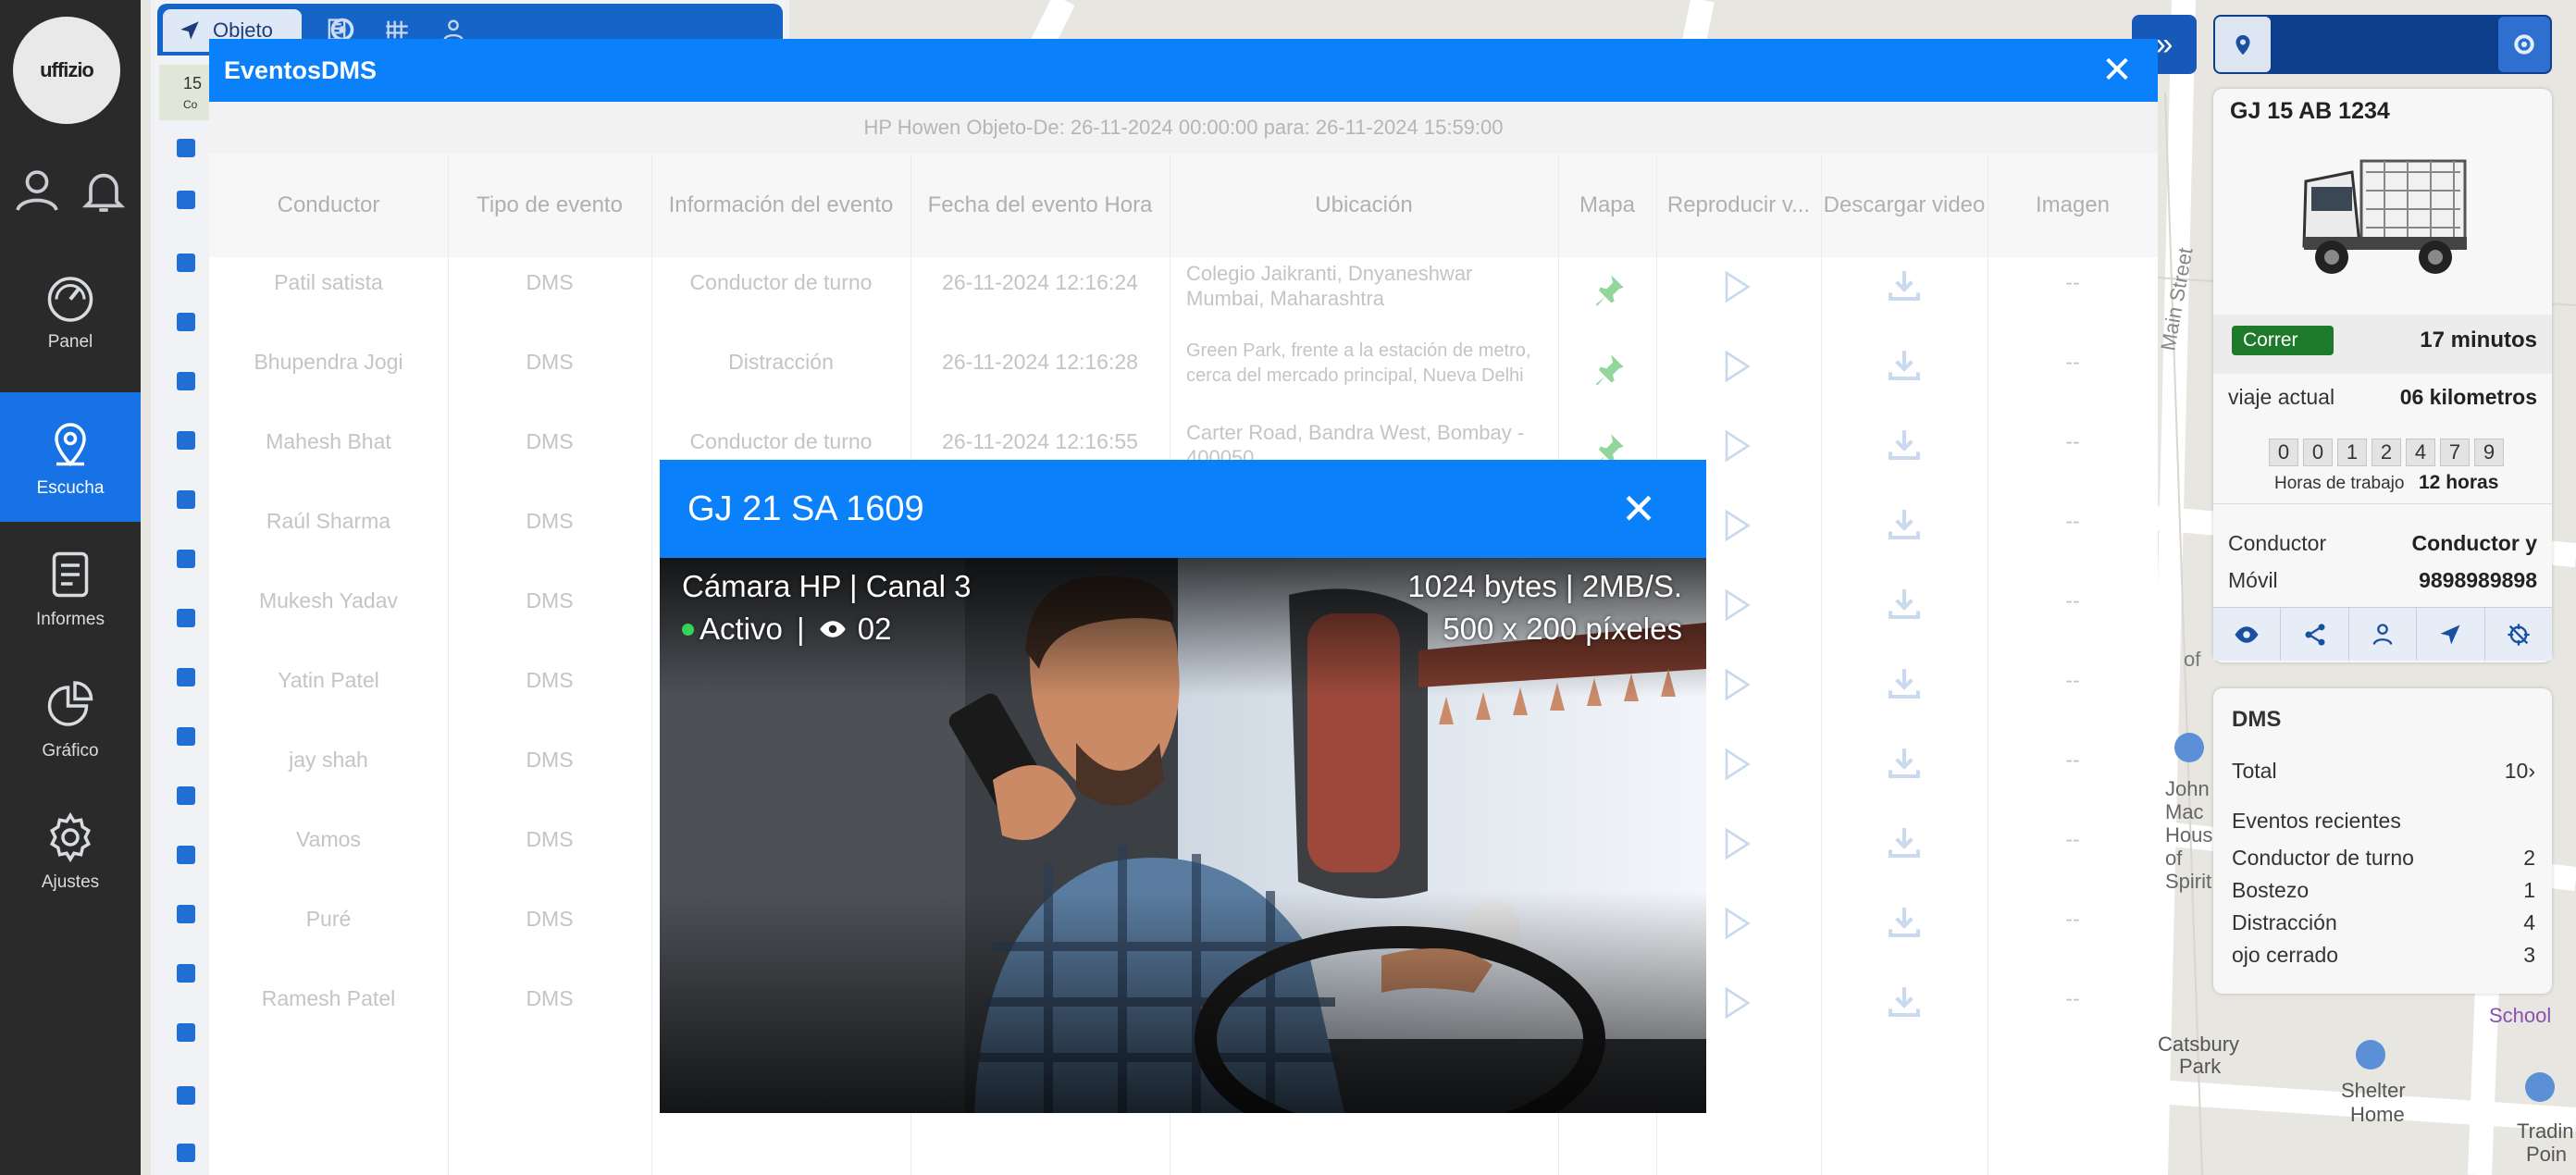  Describe the element at coordinates (1364, 205) in the screenshot. I see `column-header: Ubicación` at that location.